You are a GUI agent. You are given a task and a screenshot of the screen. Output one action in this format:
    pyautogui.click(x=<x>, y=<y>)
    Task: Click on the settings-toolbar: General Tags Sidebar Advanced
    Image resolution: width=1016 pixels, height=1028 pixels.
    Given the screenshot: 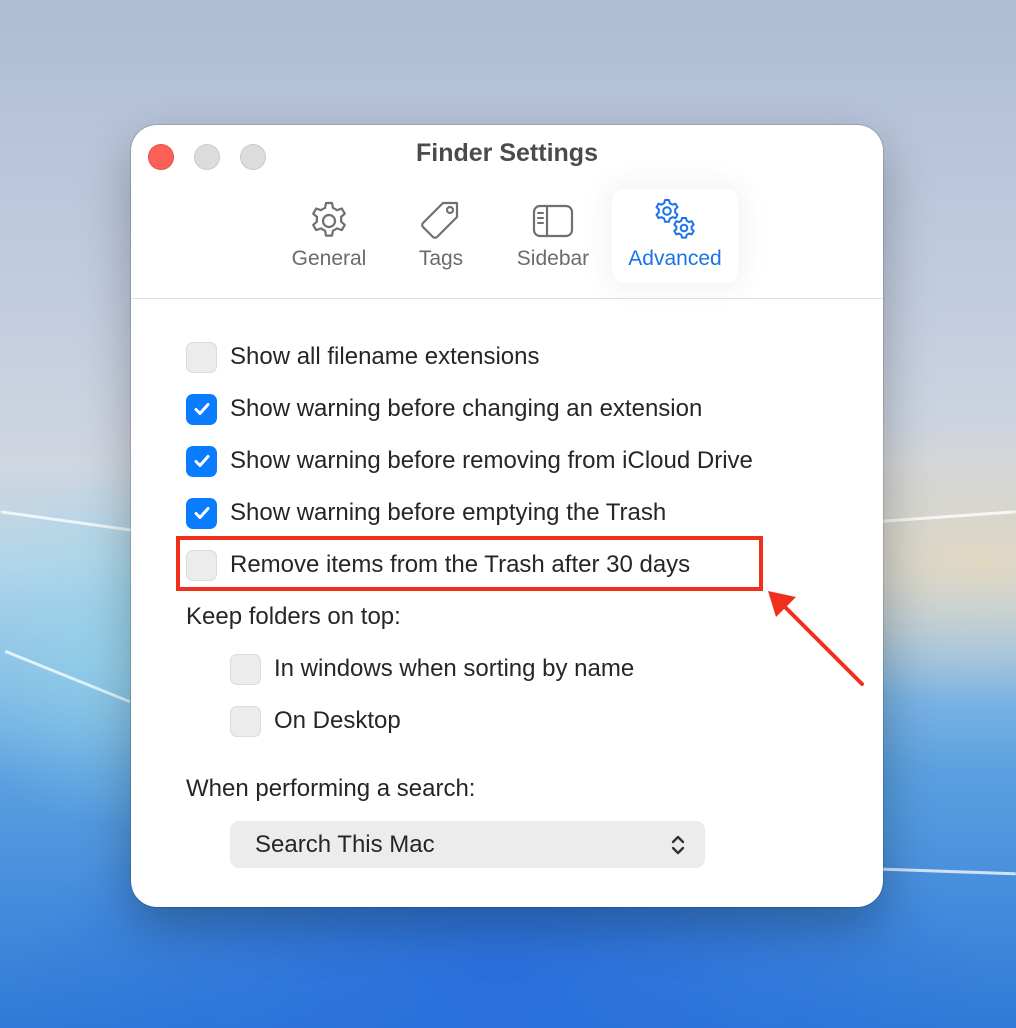 What is the action you would take?
    pyautogui.click(x=507, y=243)
    